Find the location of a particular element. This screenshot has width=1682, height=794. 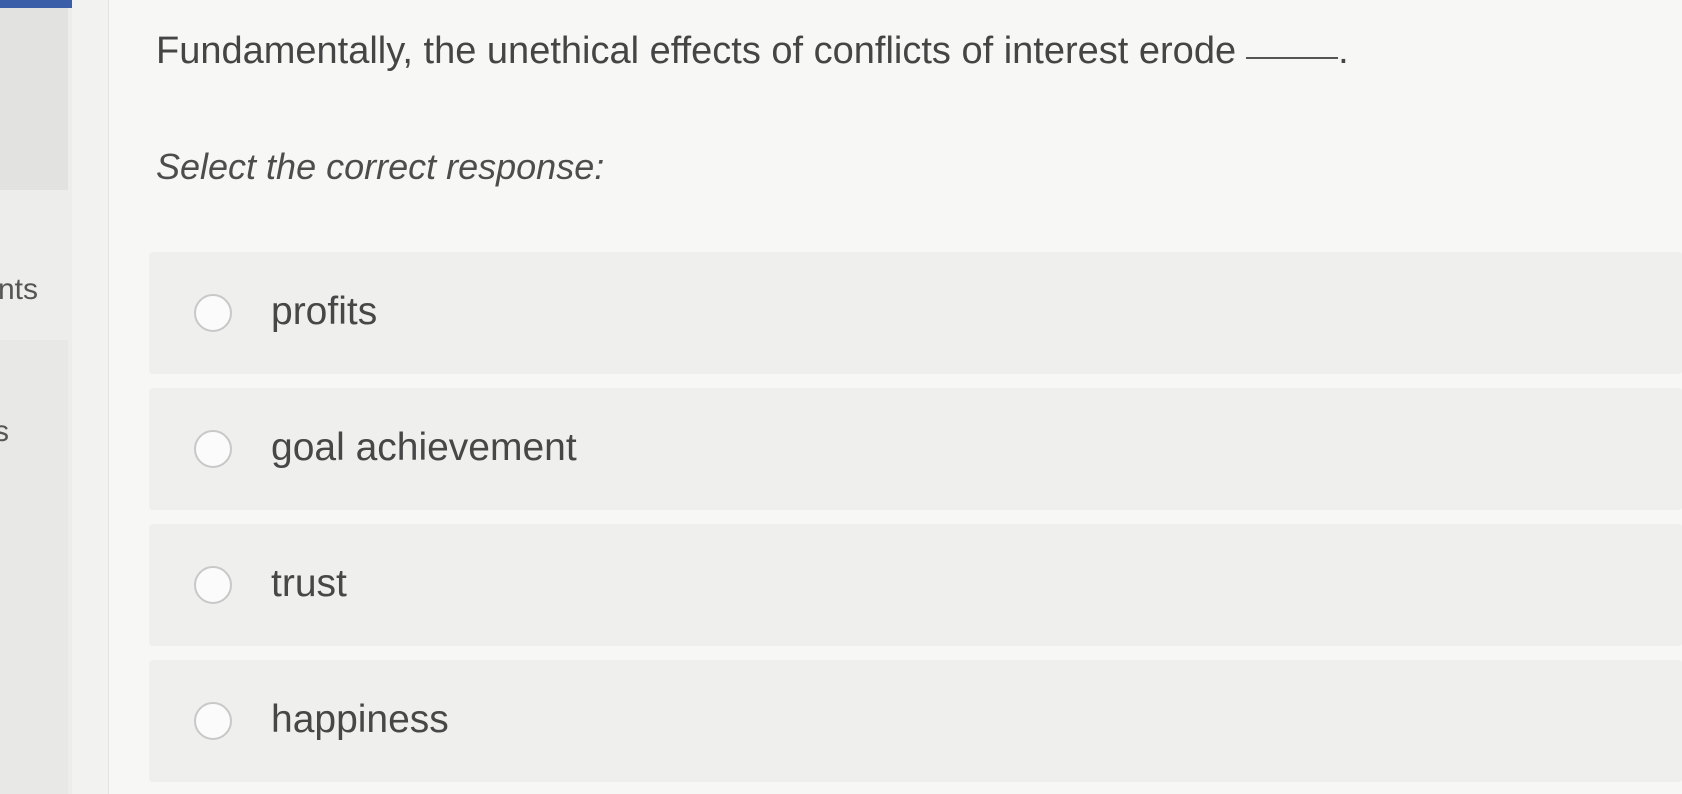

sidebar-accent-bar is located at coordinates (36, 4).